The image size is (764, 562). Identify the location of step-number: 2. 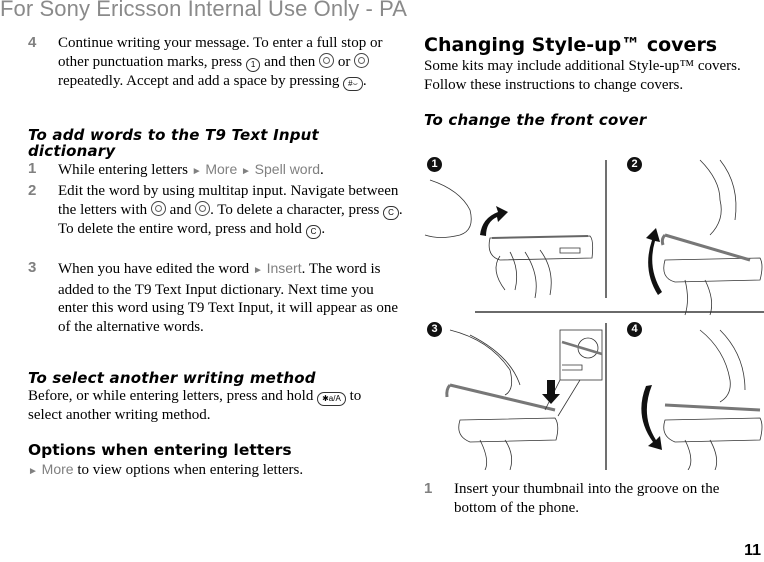
(32, 190).